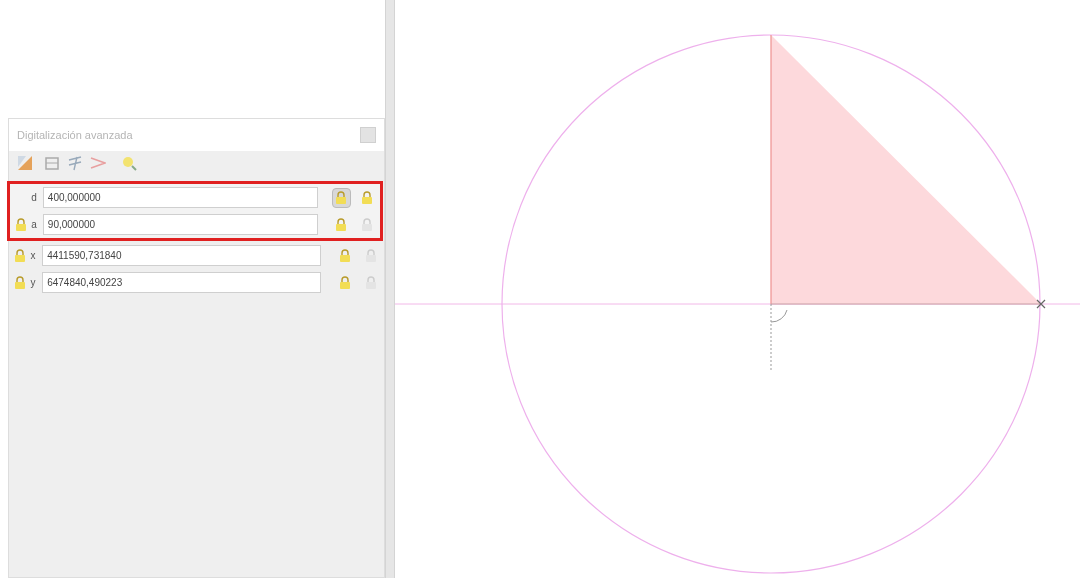 The image size is (1080, 578). I want to click on field-label: y, so click(33, 283).